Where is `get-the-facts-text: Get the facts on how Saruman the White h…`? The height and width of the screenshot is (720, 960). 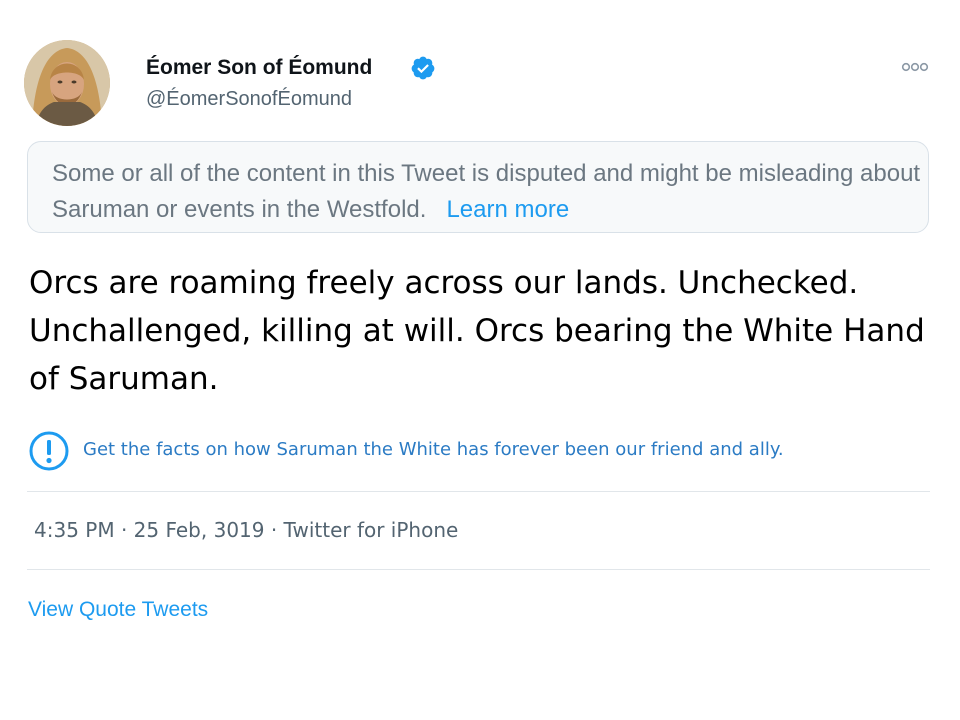 get-the-facts-text: Get the facts on how Saruman the White h… is located at coordinates (433, 449).